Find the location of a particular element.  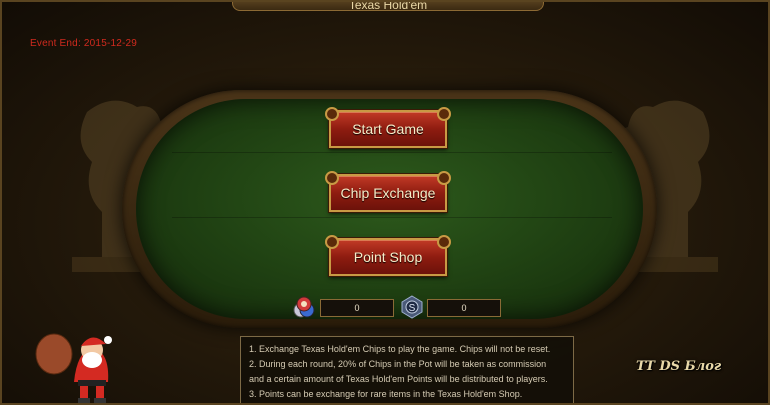

point-coin-icon: S is located at coordinates (412, 307).